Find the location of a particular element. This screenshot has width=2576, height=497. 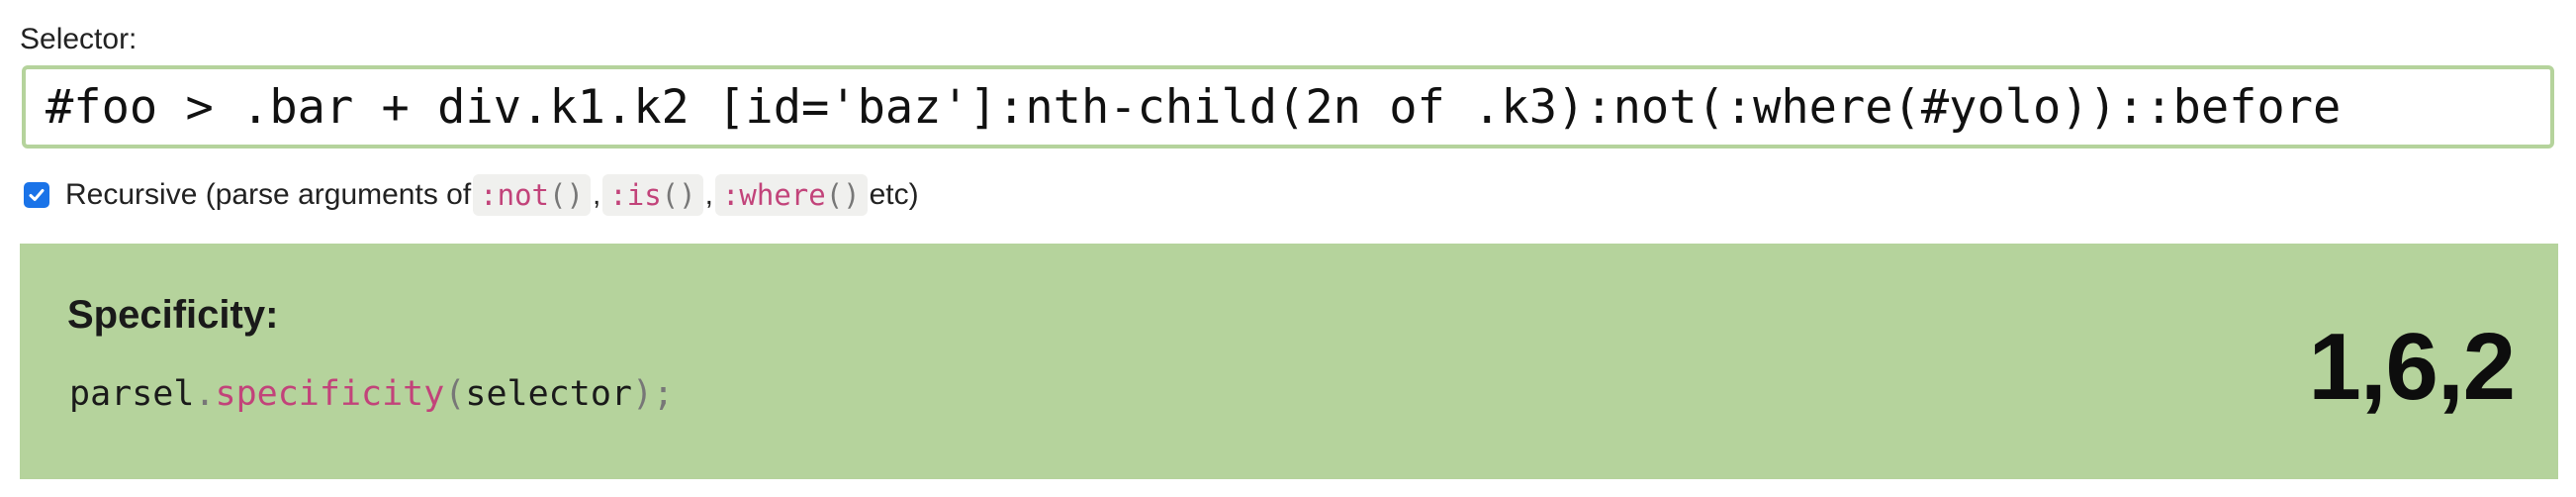

selector-label: Selector: is located at coordinates (79, 39).